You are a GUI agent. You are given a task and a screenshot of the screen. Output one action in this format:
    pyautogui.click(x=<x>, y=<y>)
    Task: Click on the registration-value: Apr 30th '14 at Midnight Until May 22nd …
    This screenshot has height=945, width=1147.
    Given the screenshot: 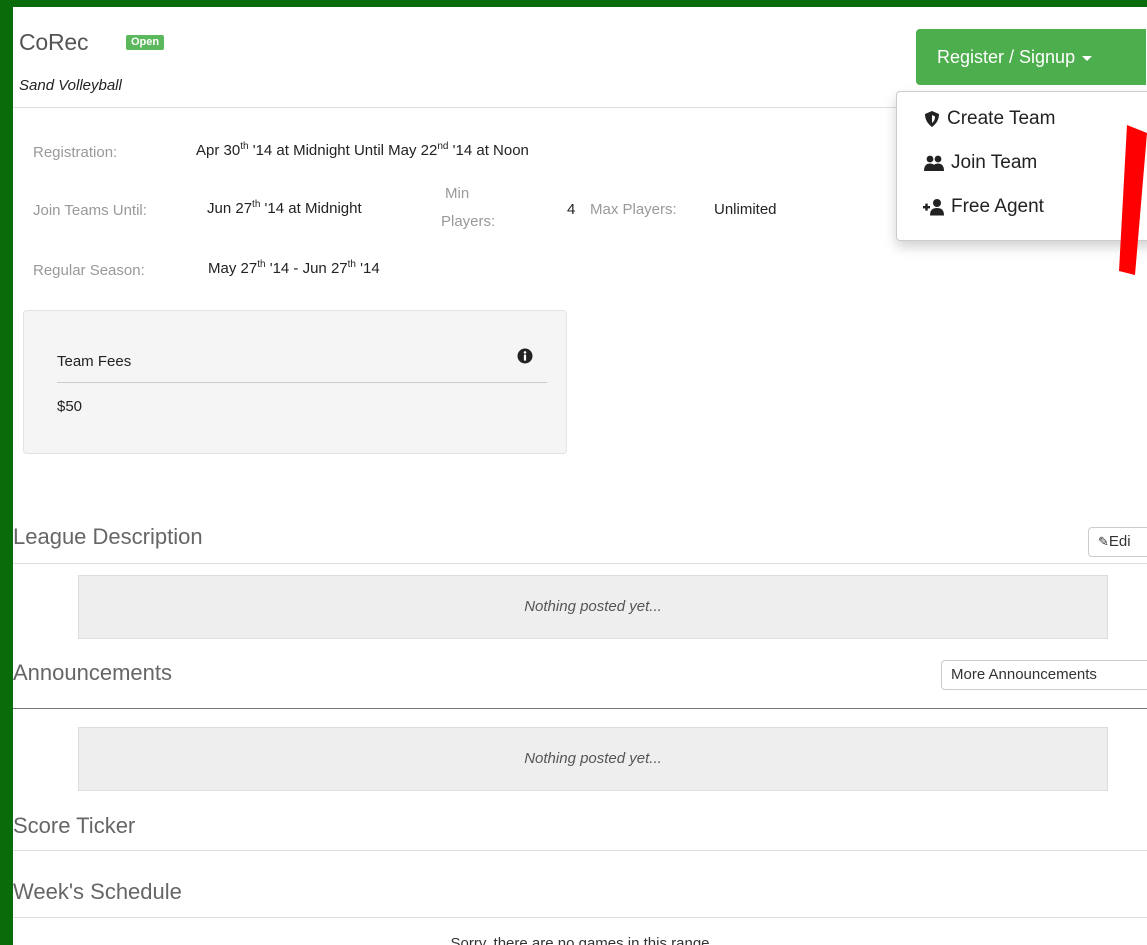 What is the action you would take?
    pyautogui.click(x=362, y=150)
    